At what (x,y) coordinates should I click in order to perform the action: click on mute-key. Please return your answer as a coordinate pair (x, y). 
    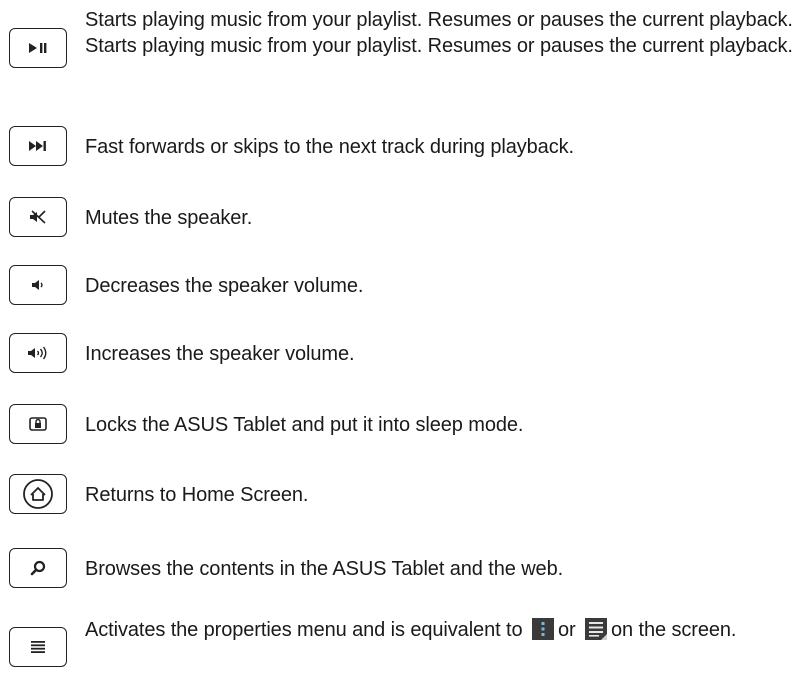
    Looking at the image, I should click on (38, 217).